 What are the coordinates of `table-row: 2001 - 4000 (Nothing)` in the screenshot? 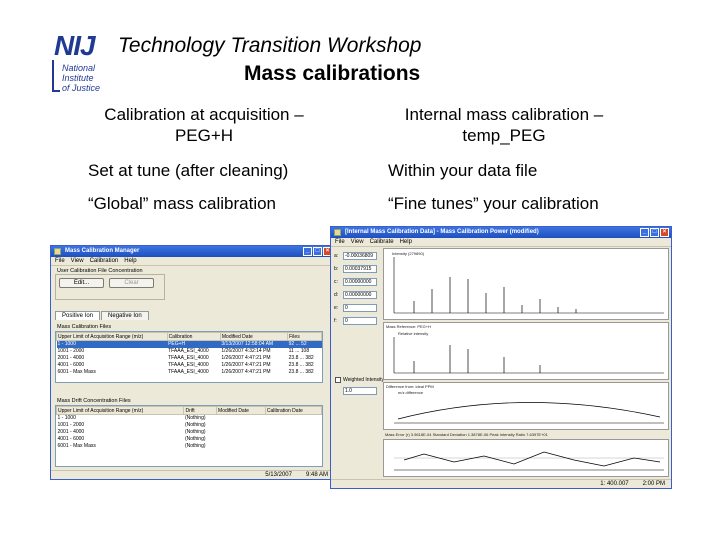 It's located at (189, 432).